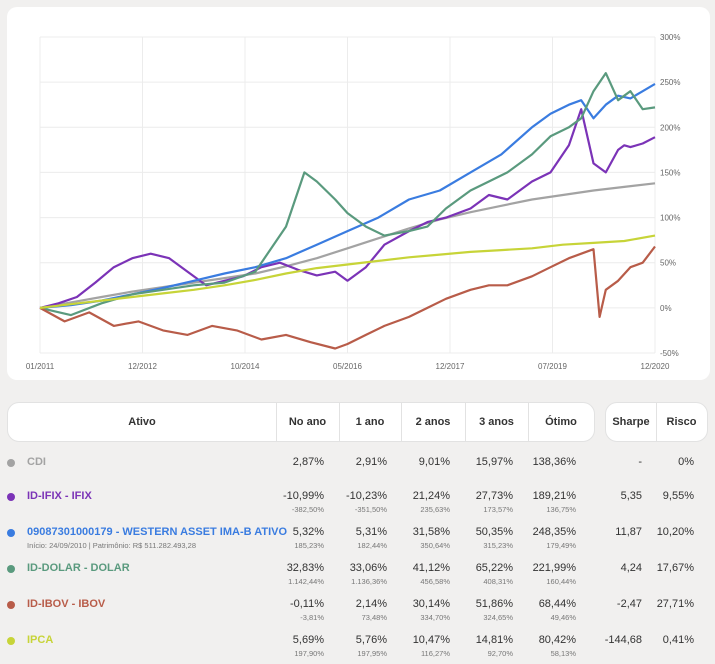  What do you see at coordinates (308, 532) in the screenshot?
I see `cell-no-ano: 5,32%` at bounding box center [308, 532].